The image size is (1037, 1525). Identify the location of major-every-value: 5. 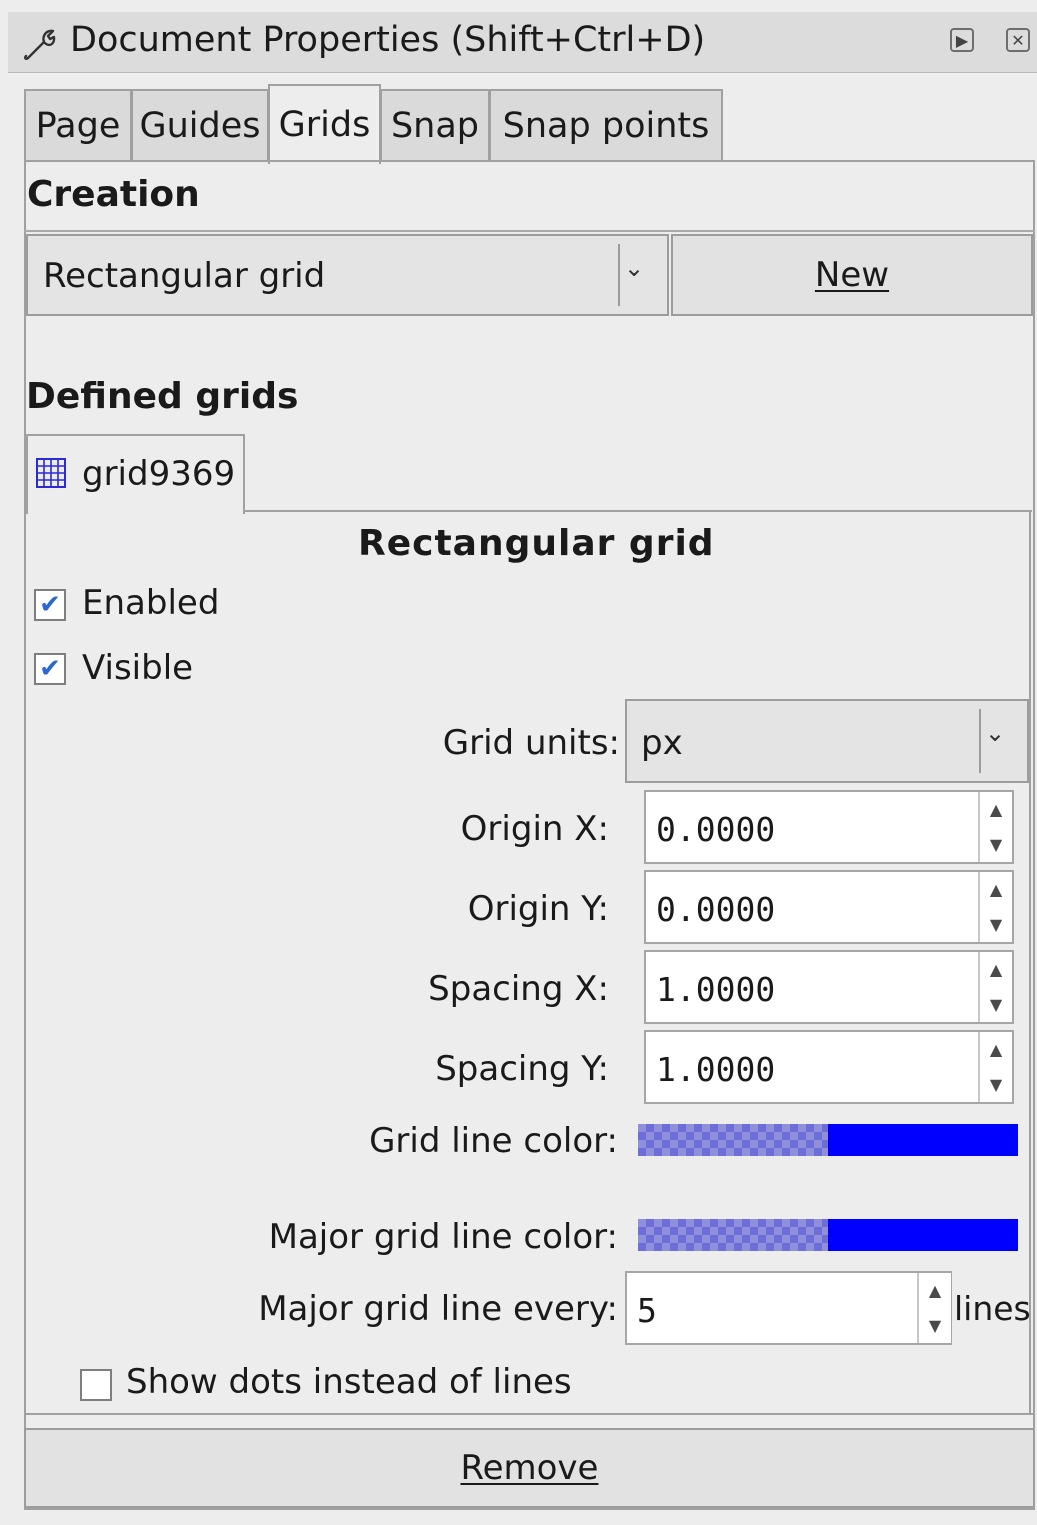
(647, 1310).